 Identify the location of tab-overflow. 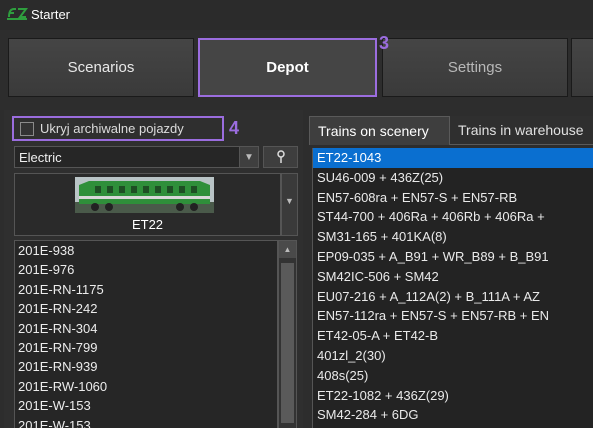
(582, 67).